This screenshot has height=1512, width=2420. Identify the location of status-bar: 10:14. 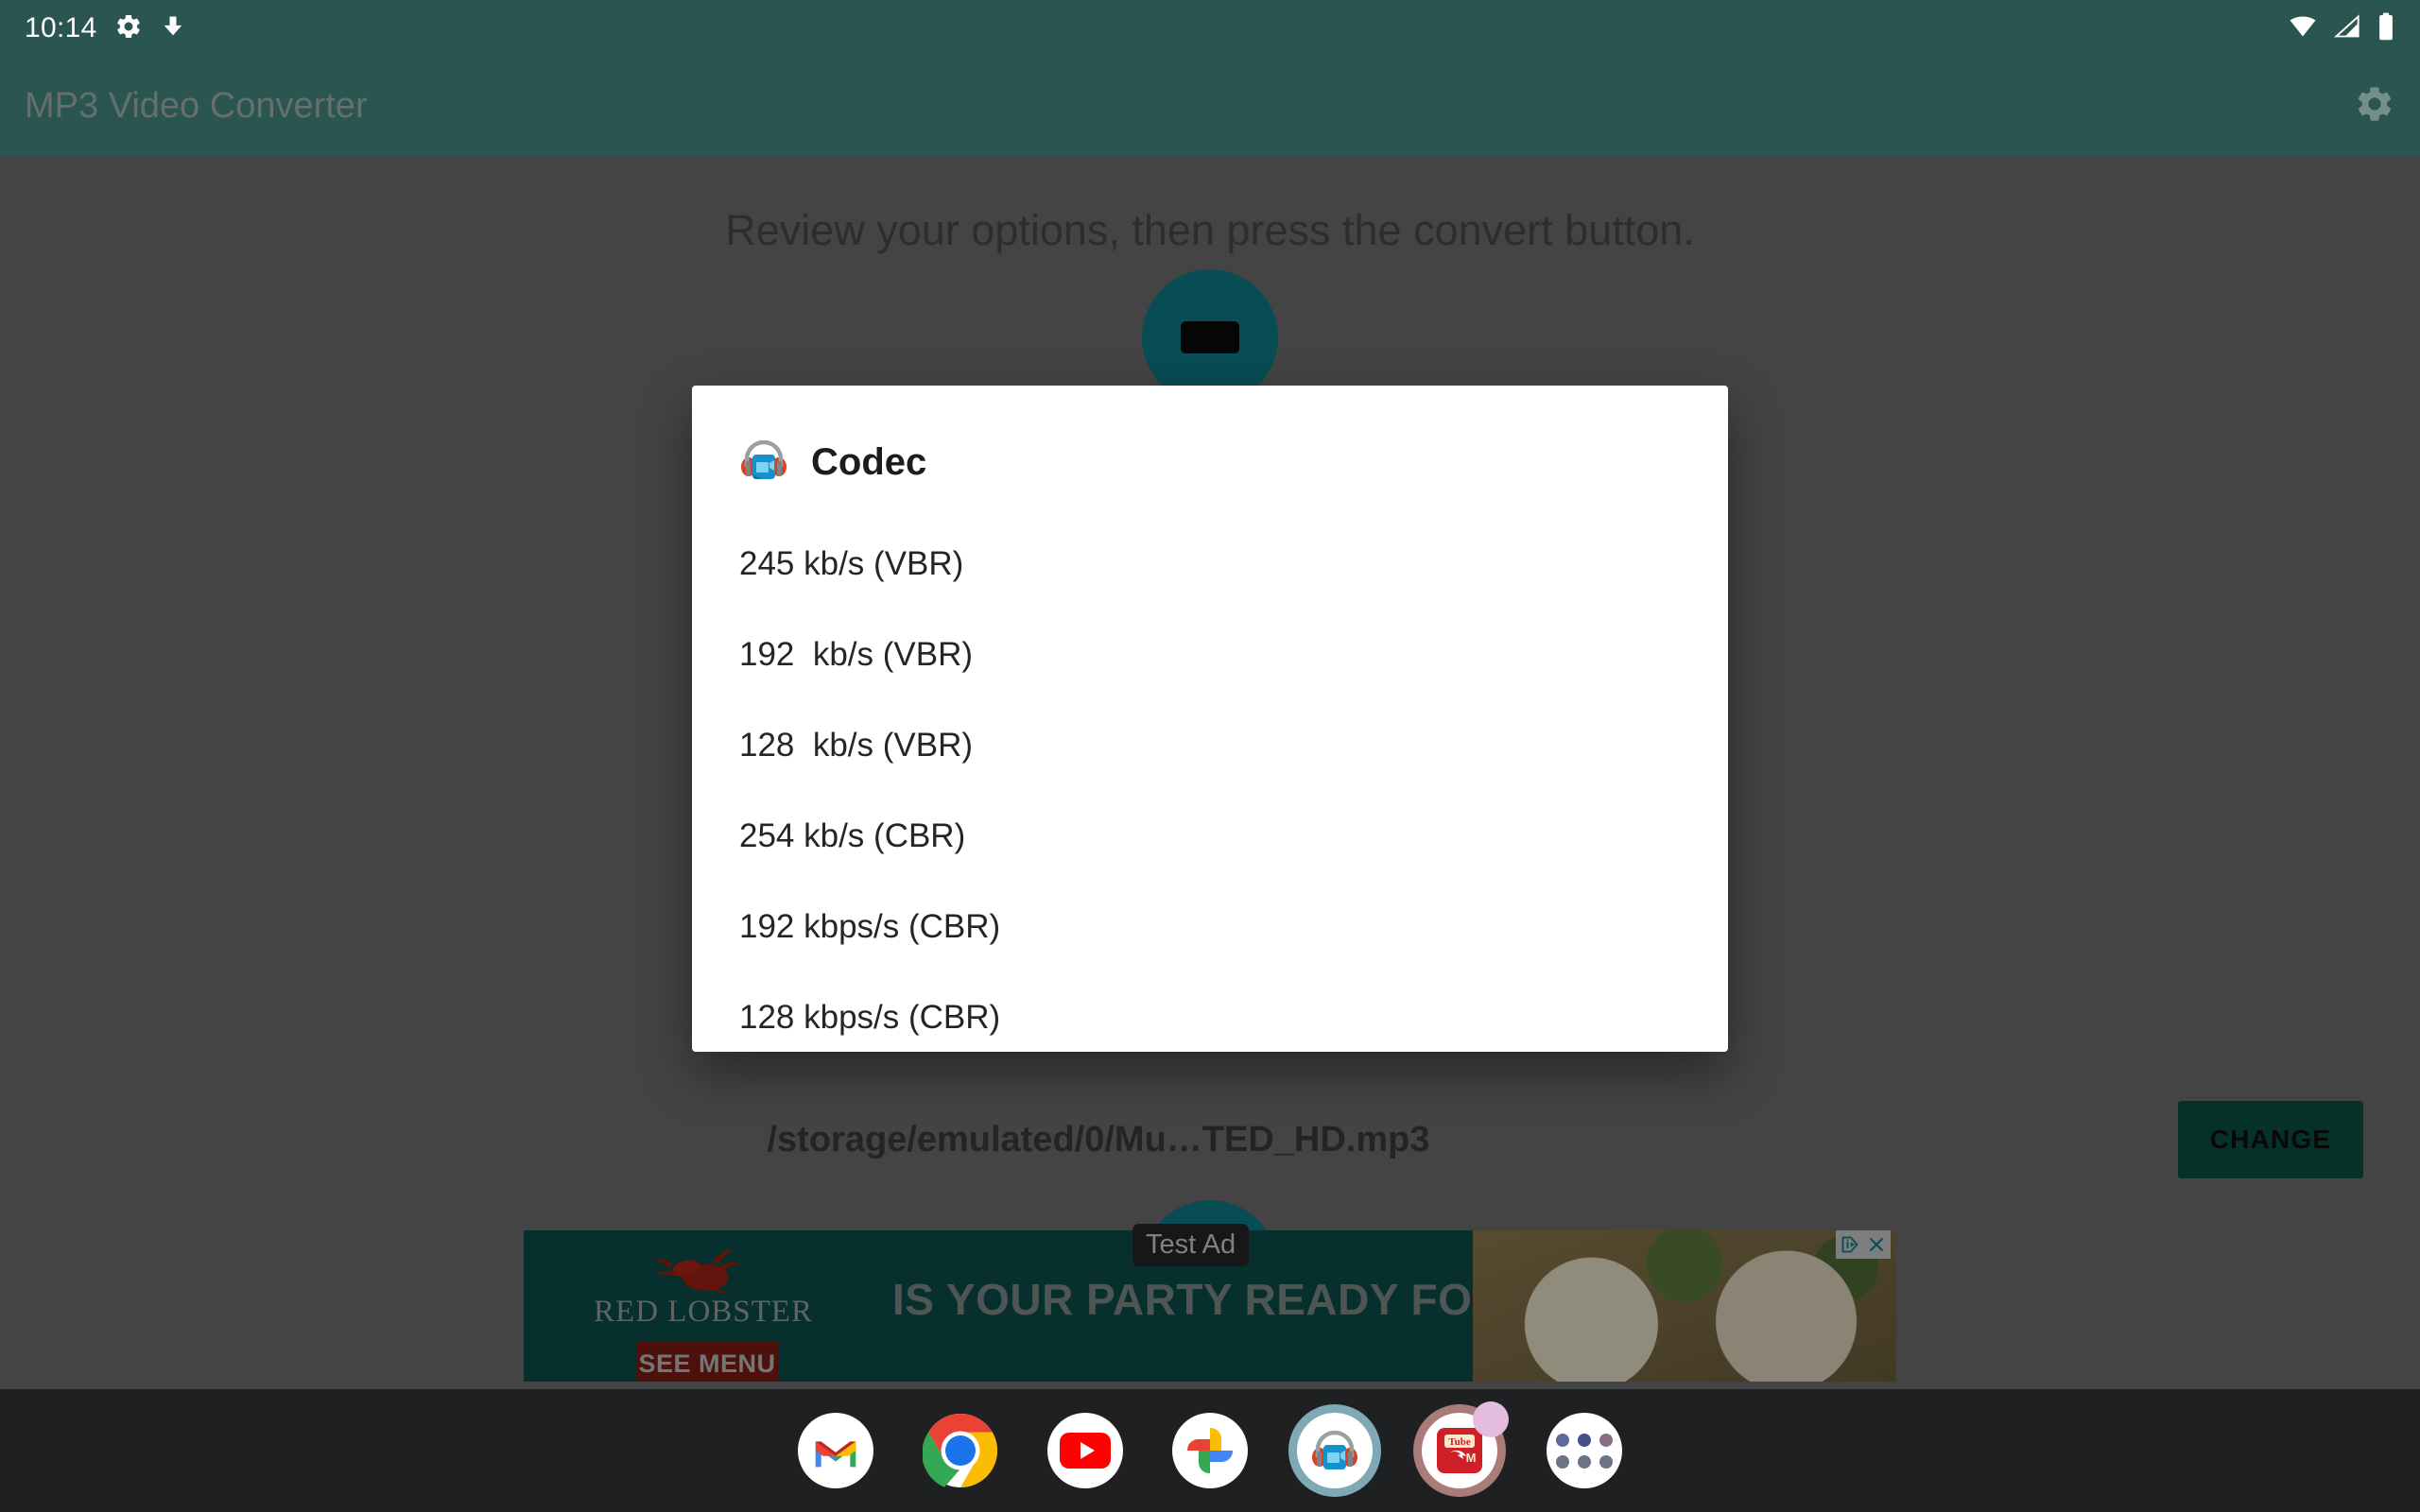
(1210, 28).